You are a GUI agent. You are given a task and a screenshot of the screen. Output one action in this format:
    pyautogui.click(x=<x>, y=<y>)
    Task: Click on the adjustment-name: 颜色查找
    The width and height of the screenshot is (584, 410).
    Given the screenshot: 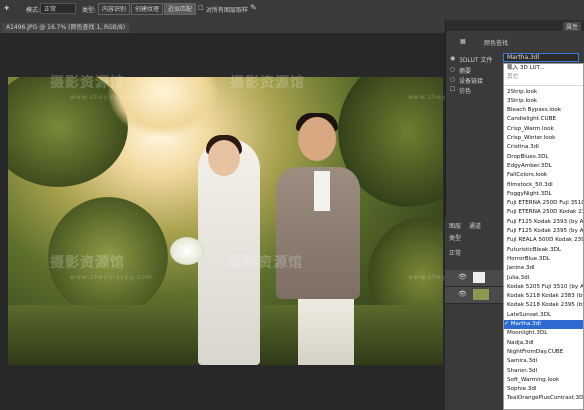 What is the action you would take?
    pyautogui.click(x=496, y=43)
    